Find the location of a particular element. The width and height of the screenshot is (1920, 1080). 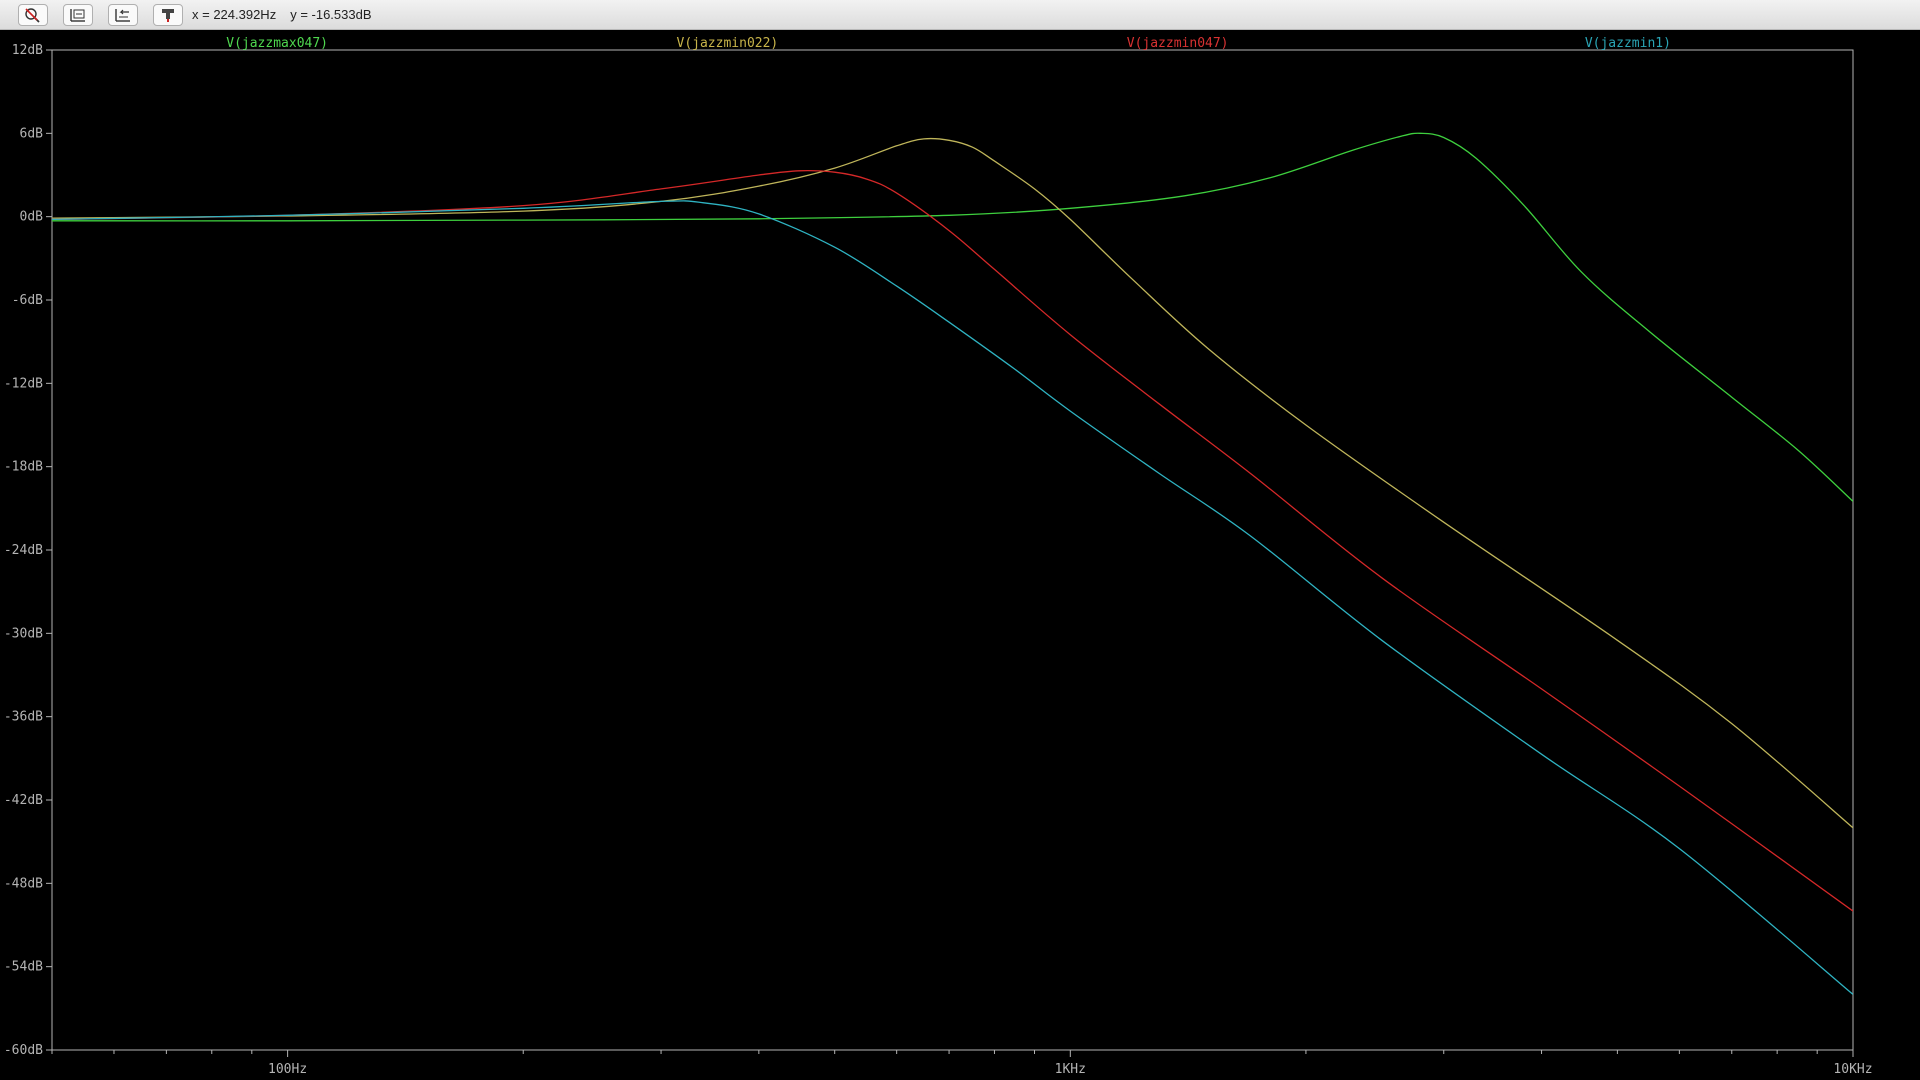

y-tick-label: 6dB is located at coordinates (32, 133).